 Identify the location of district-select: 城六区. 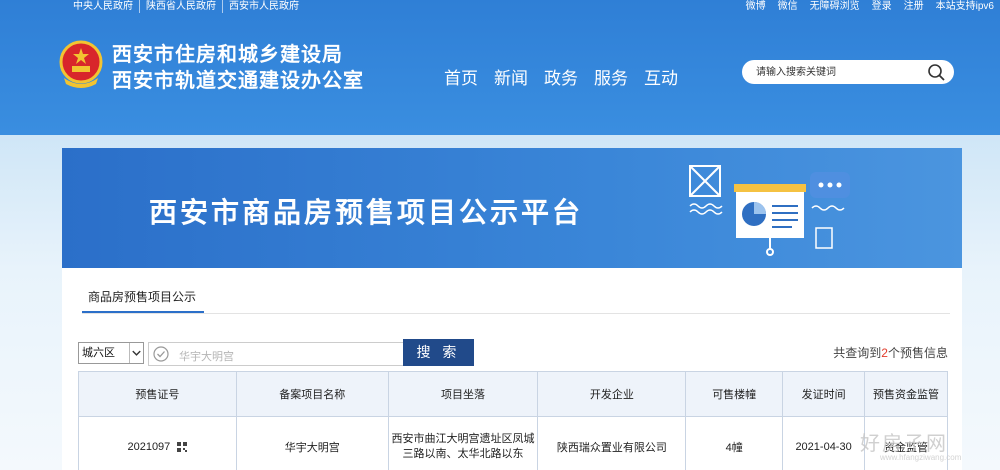
(111, 353).